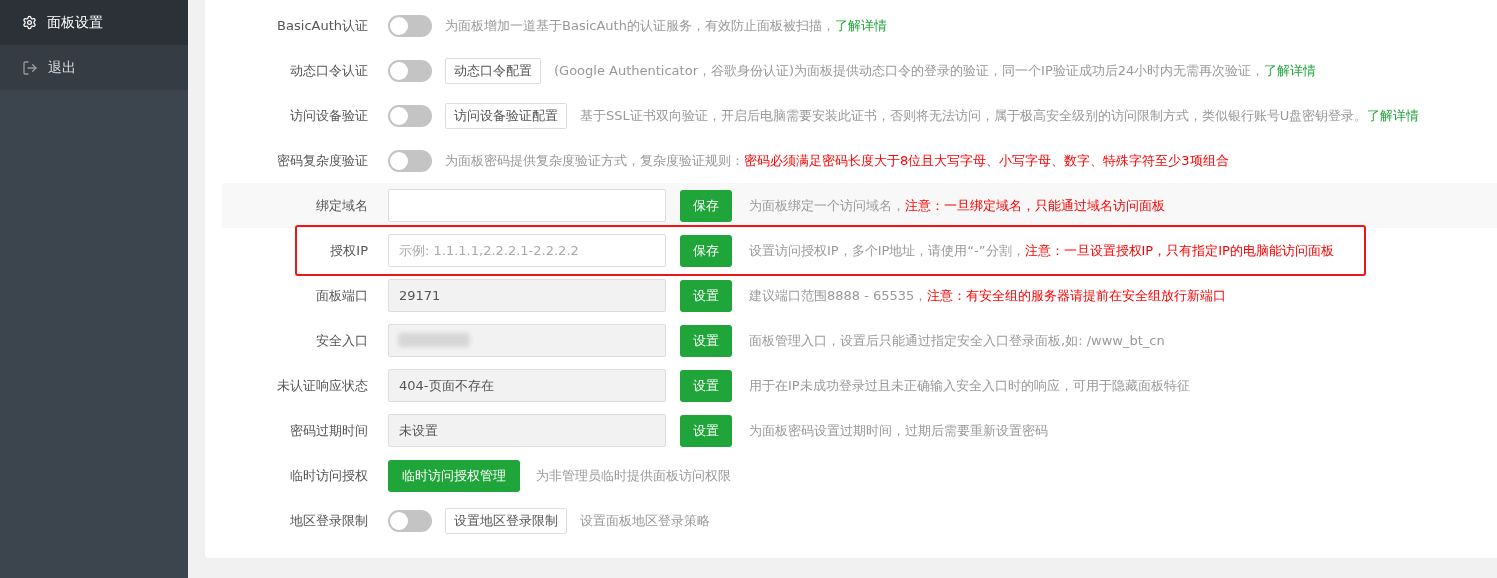 The image size is (1497, 578). Describe the element at coordinates (30, 67) in the screenshot. I see `logout-icon` at that location.